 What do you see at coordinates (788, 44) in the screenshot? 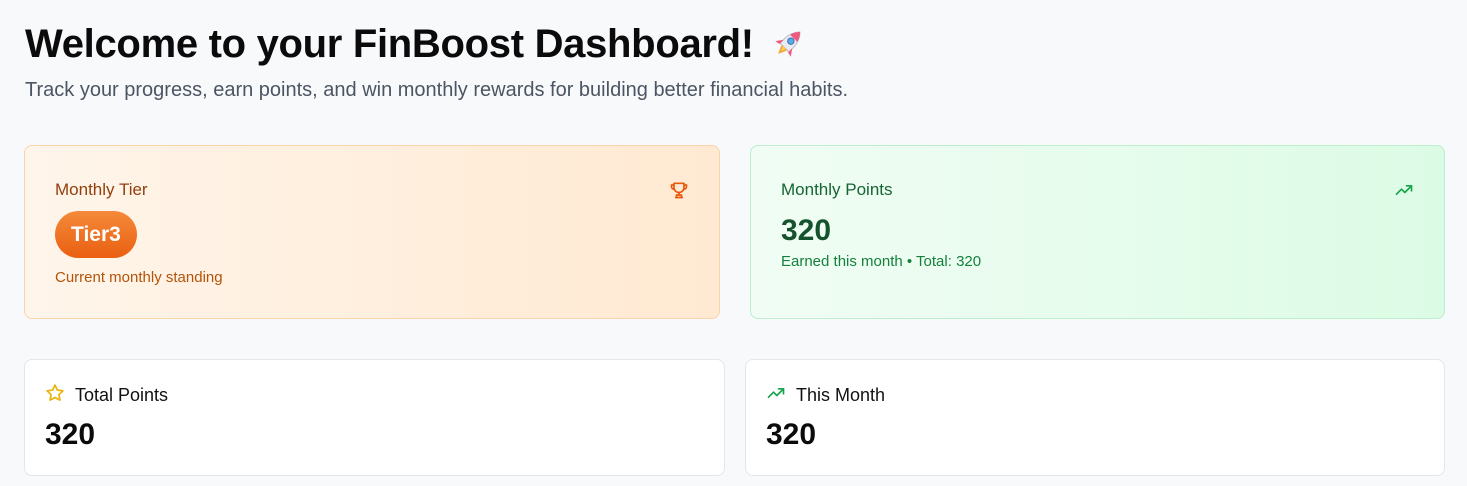
I see `rocket-icon` at bounding box center [788, 44].